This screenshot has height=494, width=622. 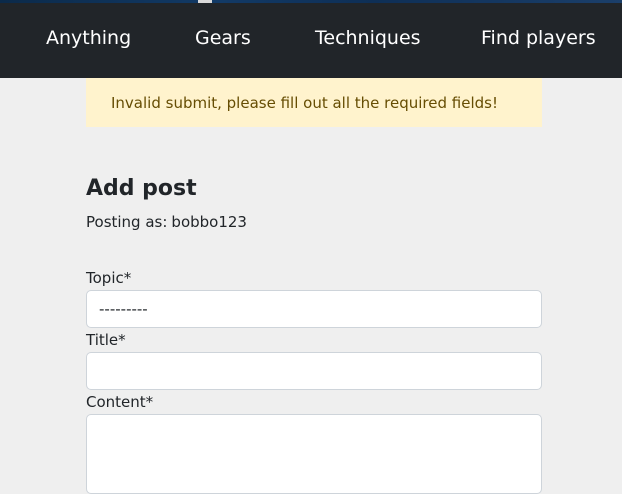 What do you see at coordinates (106, 340) in the screenshot?
I see `title-label: Title*` at bounding box center [106, 340].